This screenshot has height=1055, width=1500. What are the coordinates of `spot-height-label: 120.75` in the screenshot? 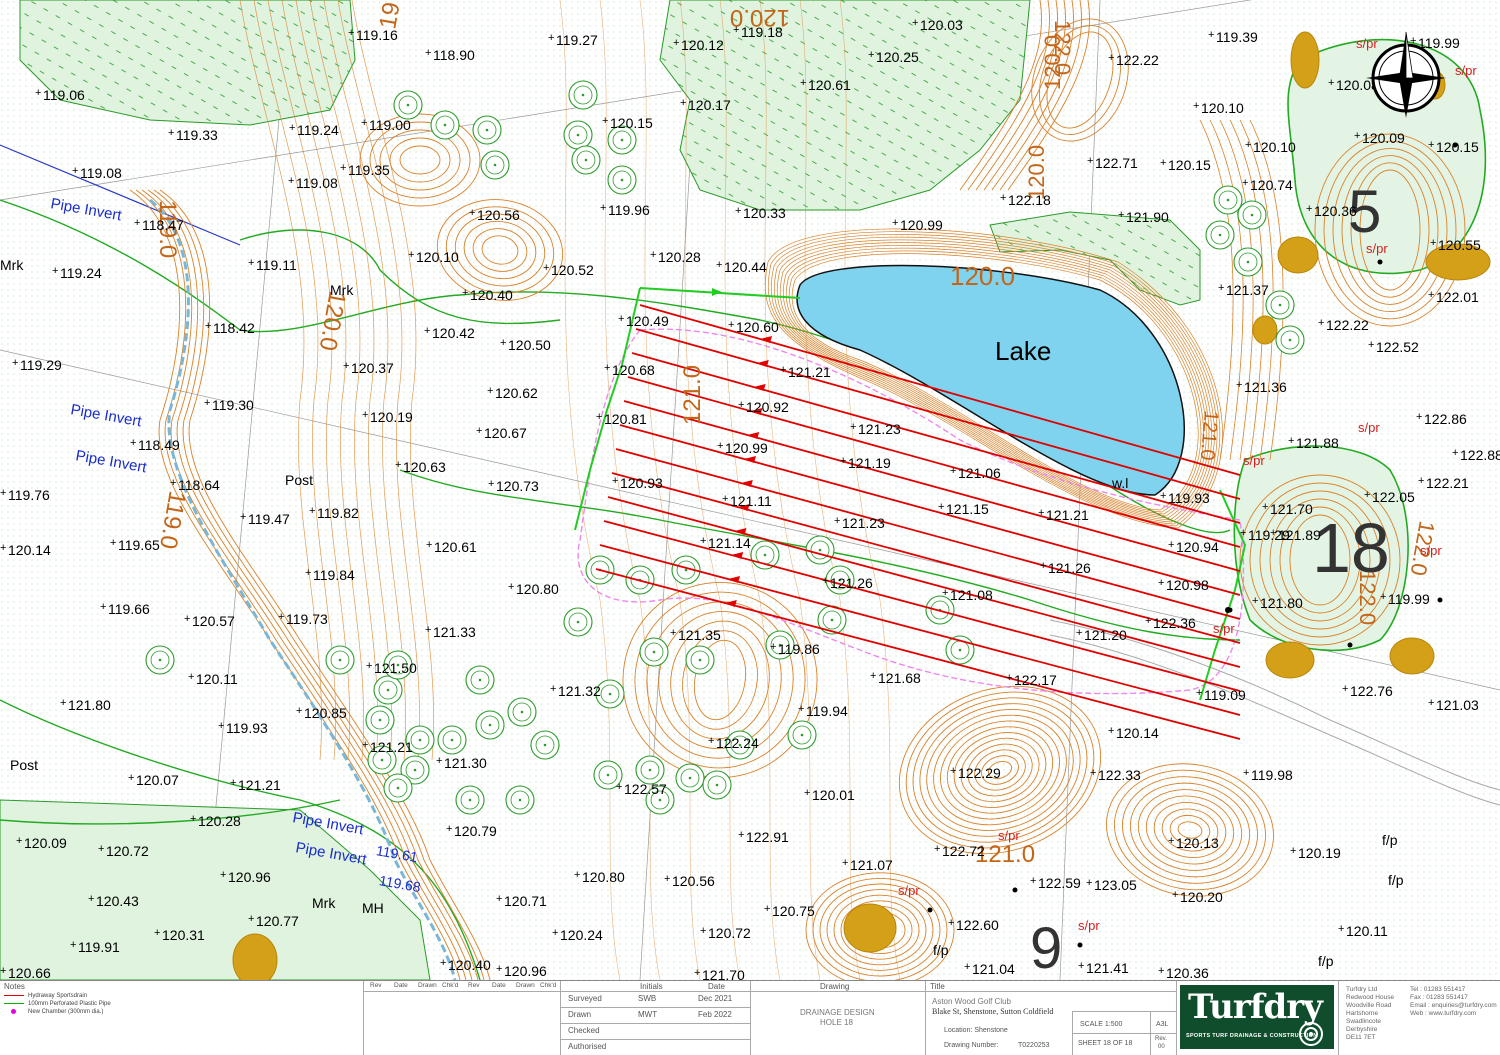 It's located at (793, 911).